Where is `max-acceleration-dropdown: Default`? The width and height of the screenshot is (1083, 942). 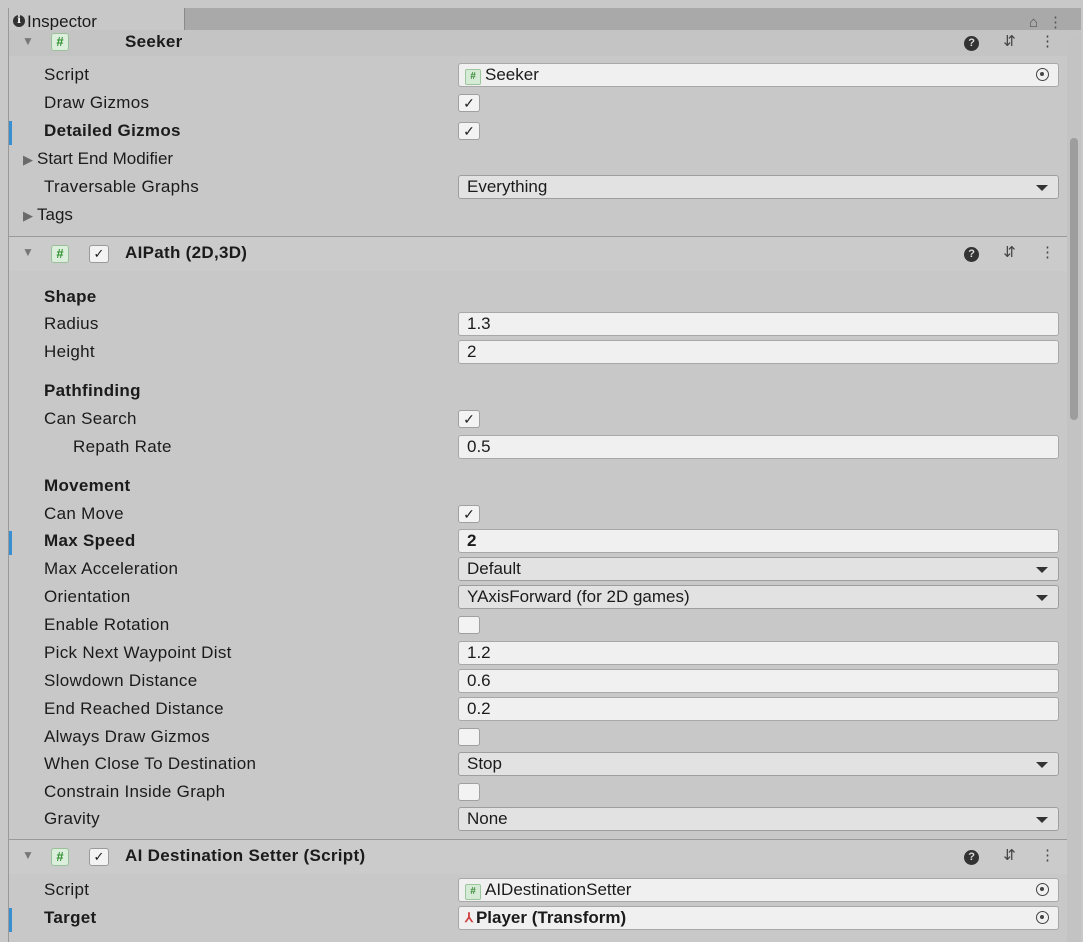 max-acceleration-dropdown: Default is located at coordinates (758, 569).